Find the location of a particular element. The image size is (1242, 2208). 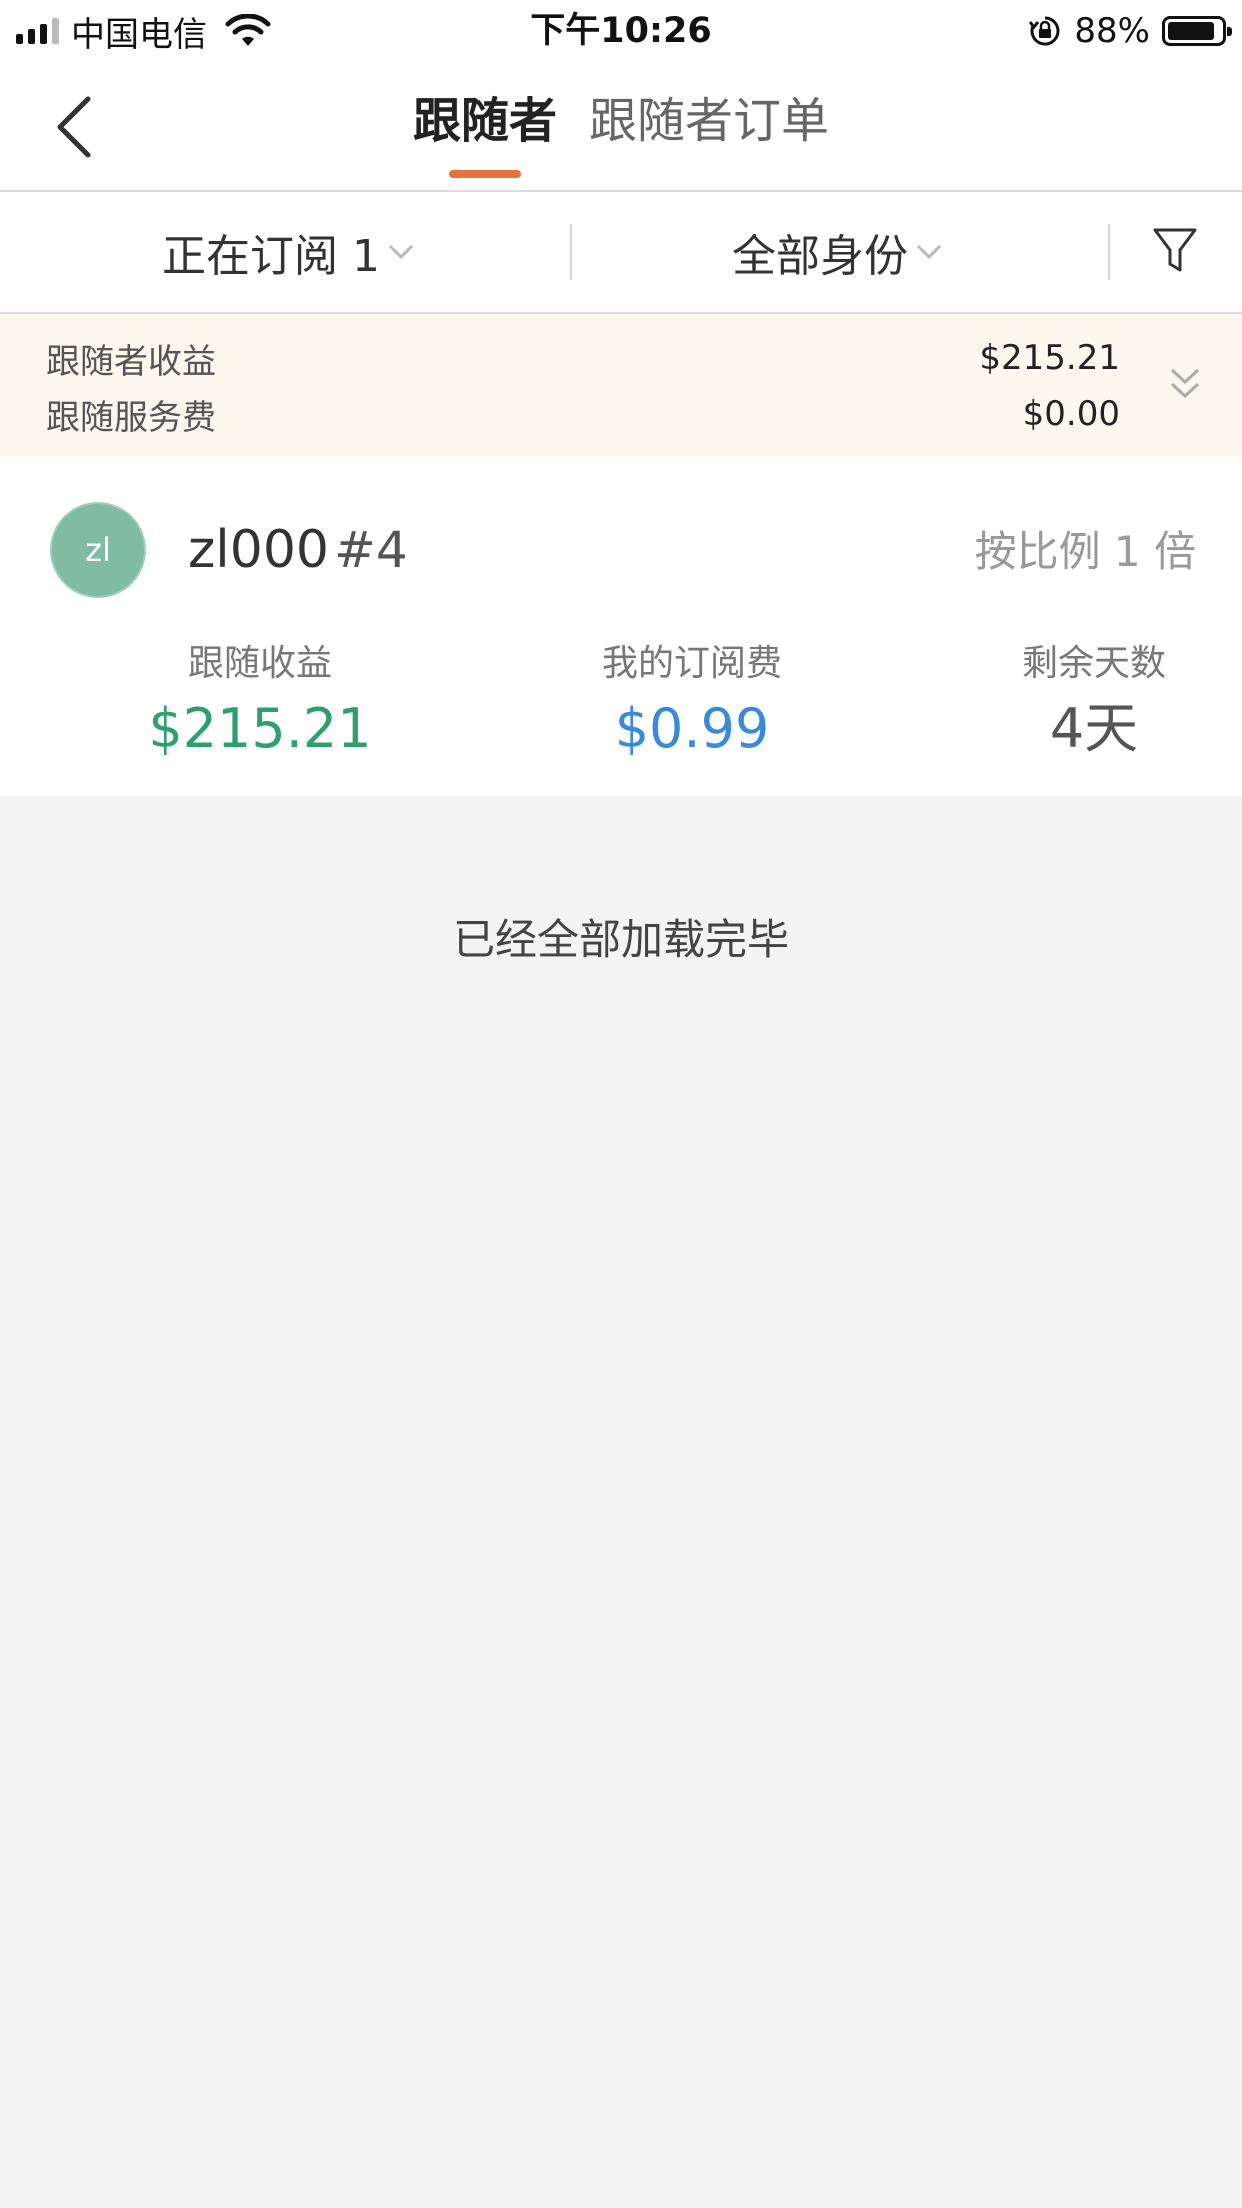

avatar: zl is located at coordinates (98, 550).